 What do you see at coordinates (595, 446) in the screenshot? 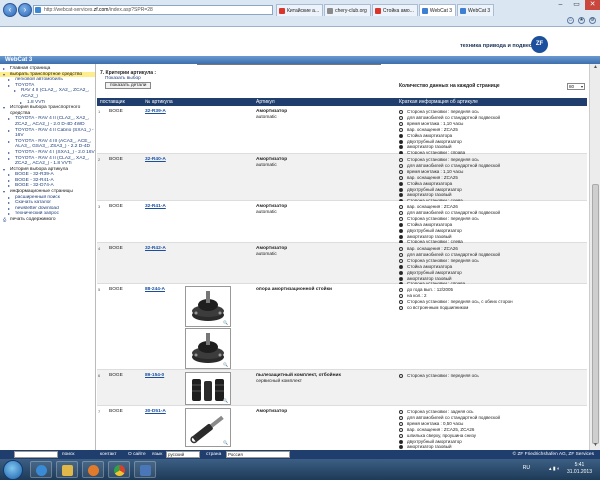
I see `scroll-down-icon: ▼` at bounding box center [595, 446].